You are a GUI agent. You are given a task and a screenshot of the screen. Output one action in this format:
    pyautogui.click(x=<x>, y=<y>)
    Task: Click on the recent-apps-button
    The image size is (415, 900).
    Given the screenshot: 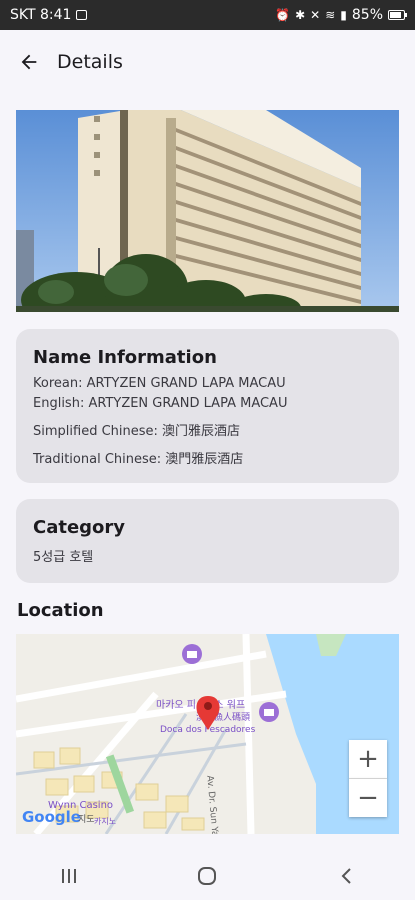 What is the action you would take?
    pyautogui.click(x=69, y=876)
    